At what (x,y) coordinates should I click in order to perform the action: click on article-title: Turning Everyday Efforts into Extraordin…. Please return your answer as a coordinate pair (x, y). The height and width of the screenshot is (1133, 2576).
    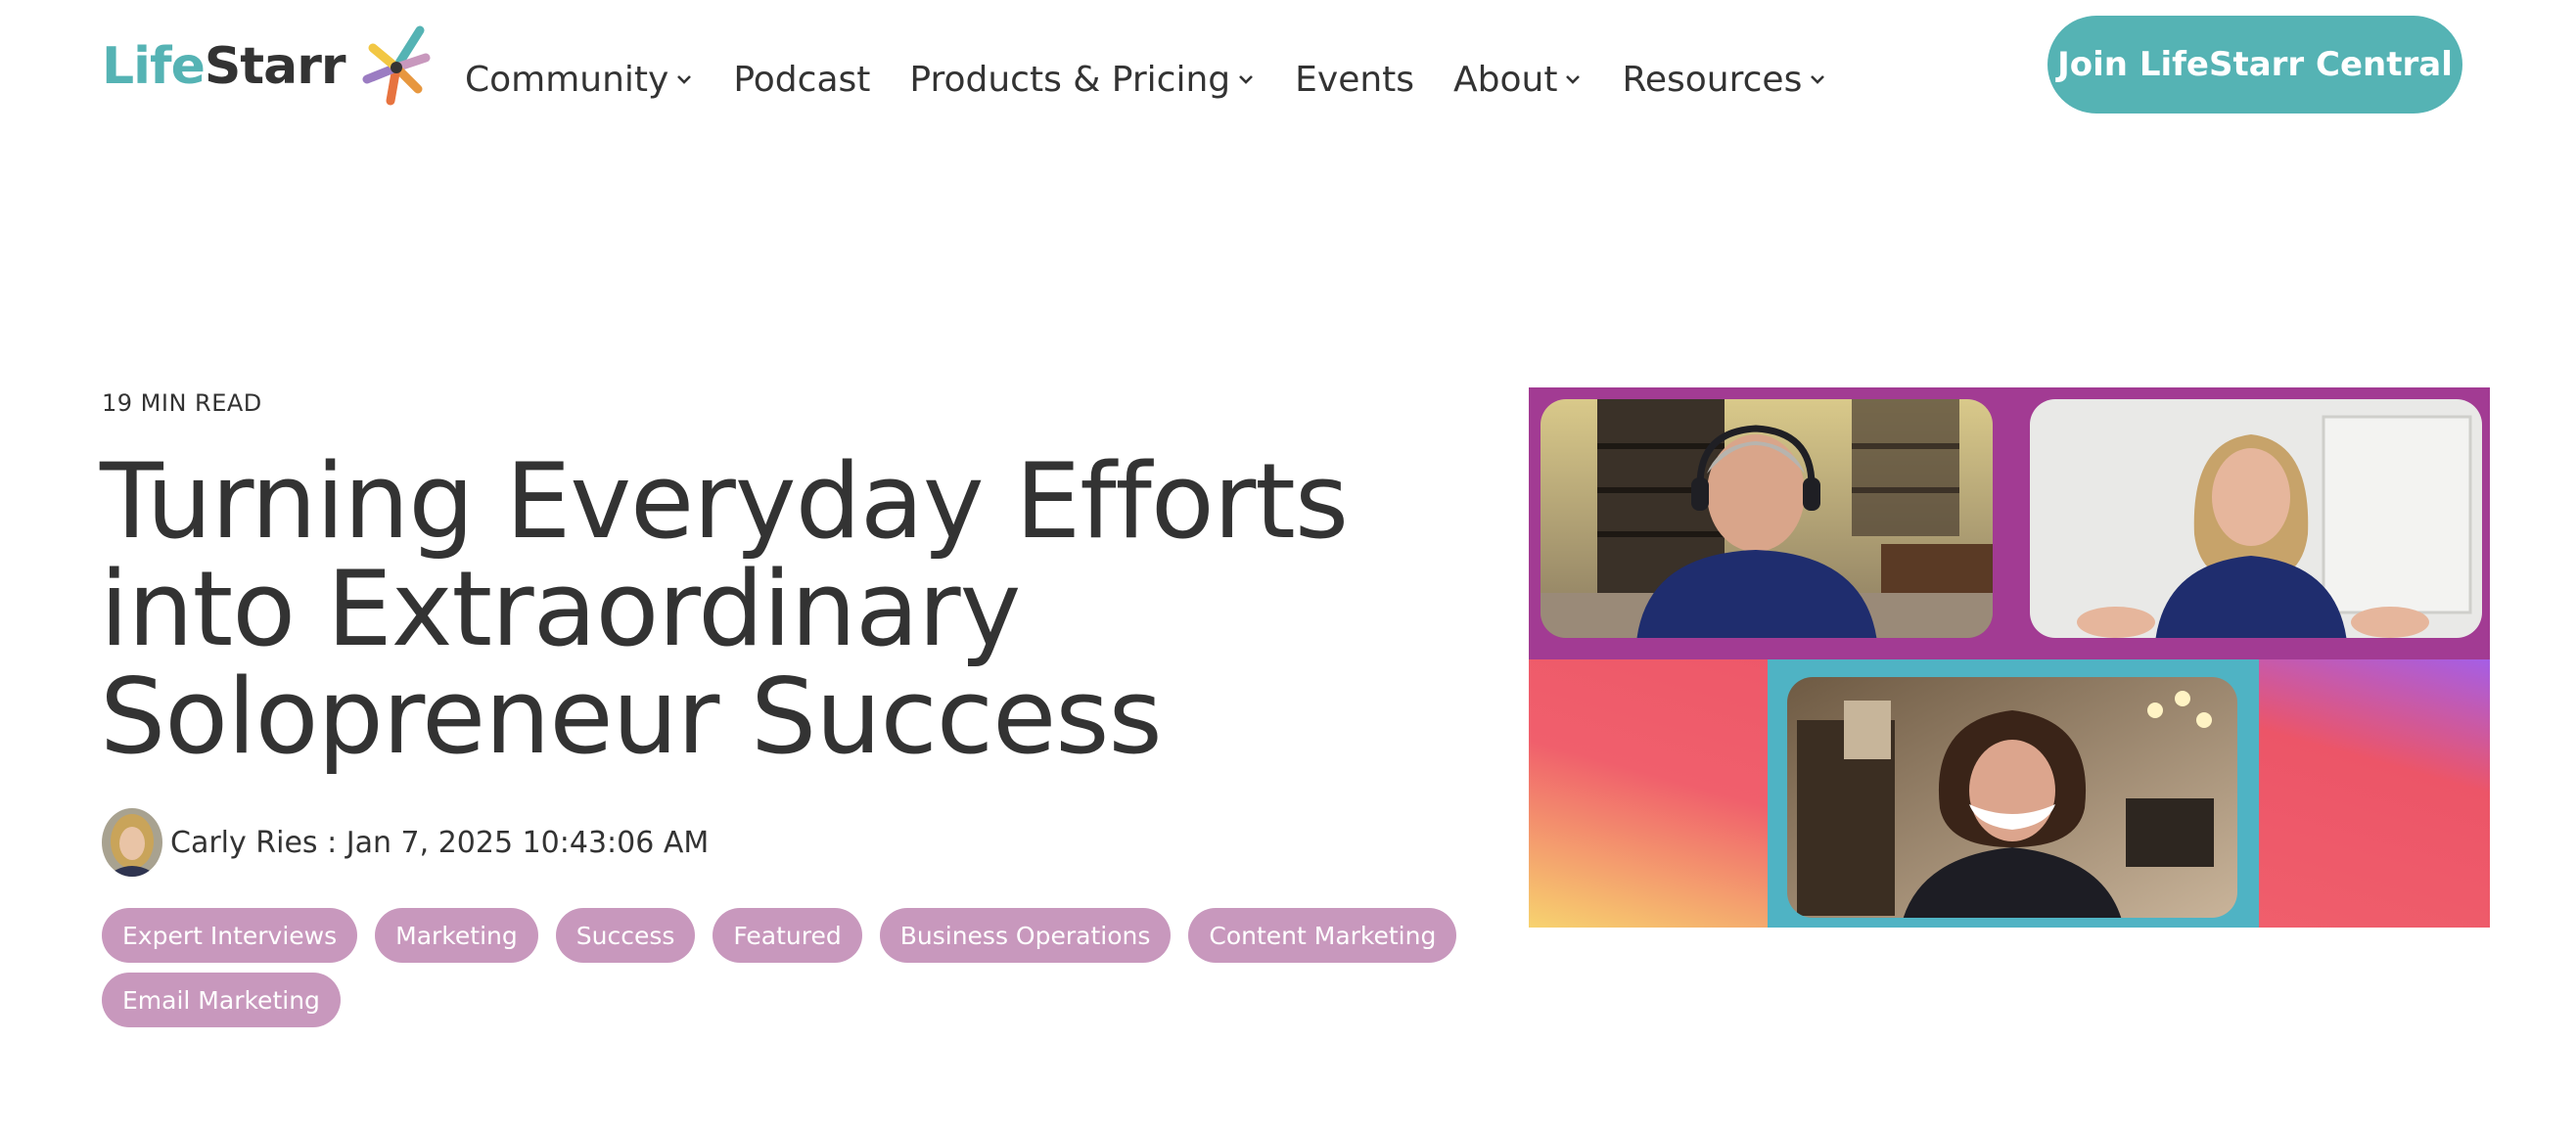
    Looking at the image, I should click on (725, 609).